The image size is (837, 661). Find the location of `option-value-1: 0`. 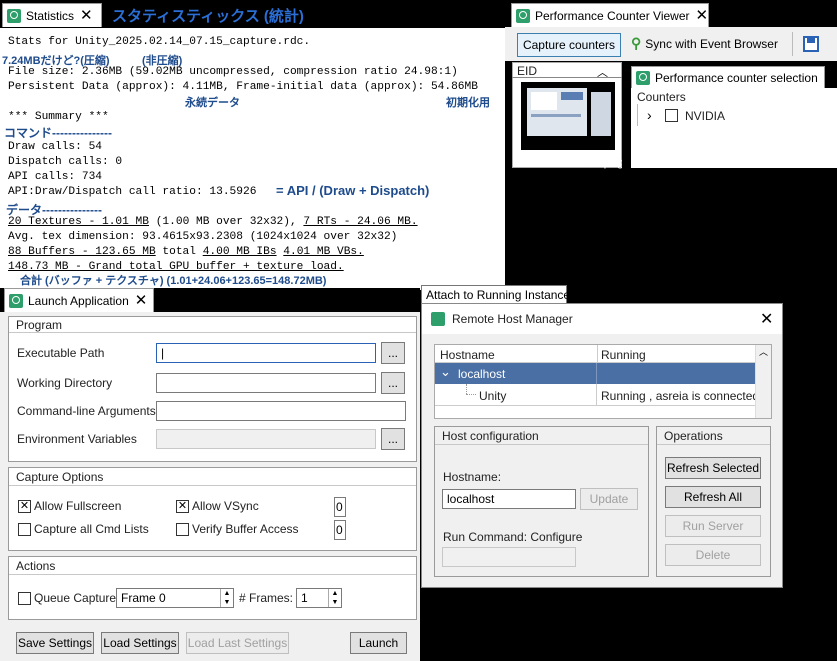

option-value-1: 0 is located at coordinates (340, 507).